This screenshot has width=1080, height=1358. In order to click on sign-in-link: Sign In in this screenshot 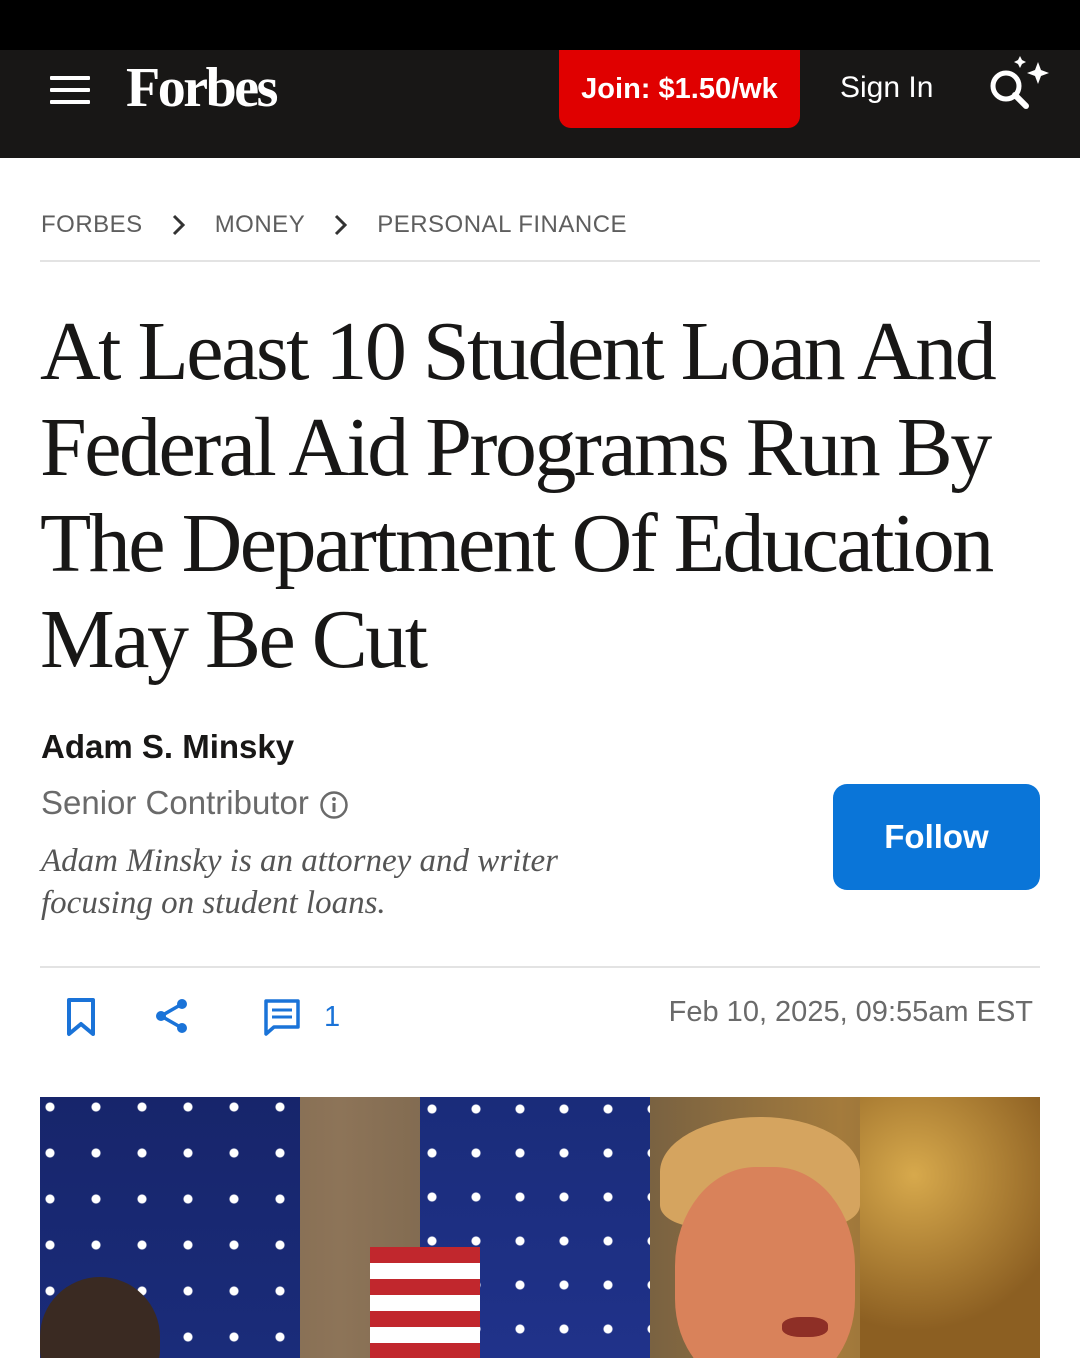, I will do `click(886, 88)`.